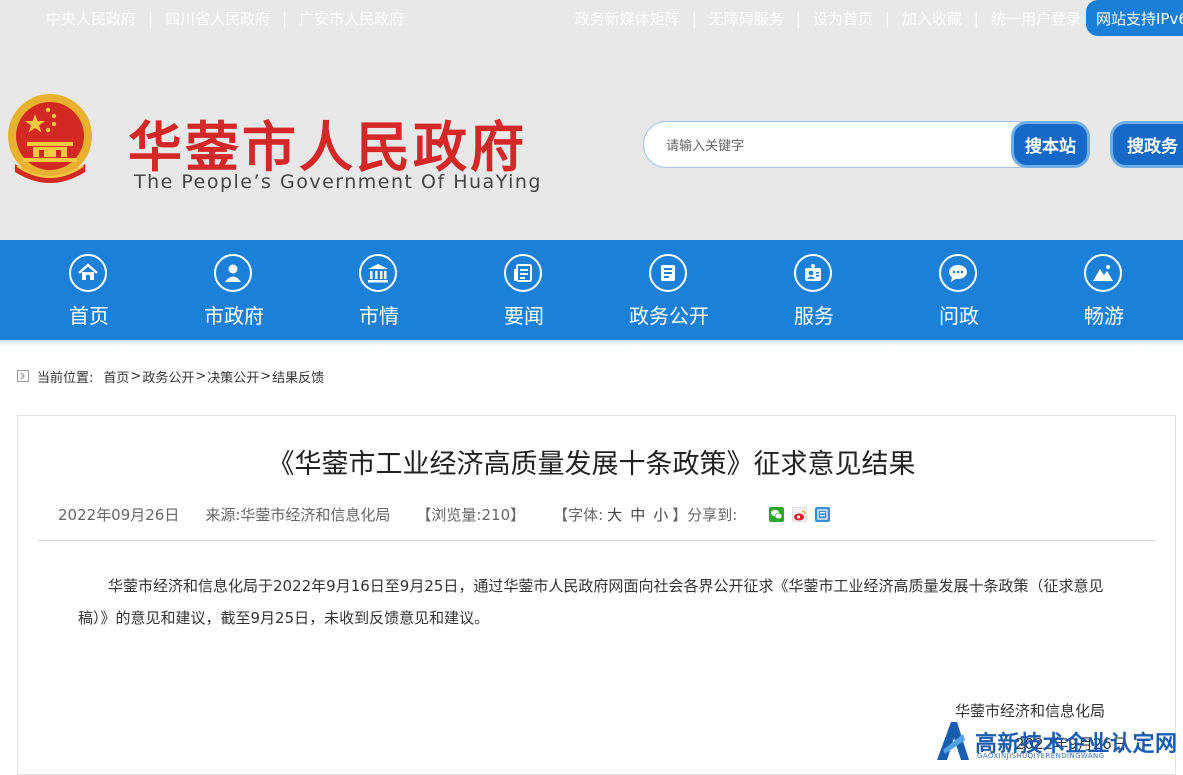 The width and height of the screenshot is (1183, 775). Describe the element at coordinates (119, 515) in the screenshot. I see `article-date: 2022年09月26日` at that location.